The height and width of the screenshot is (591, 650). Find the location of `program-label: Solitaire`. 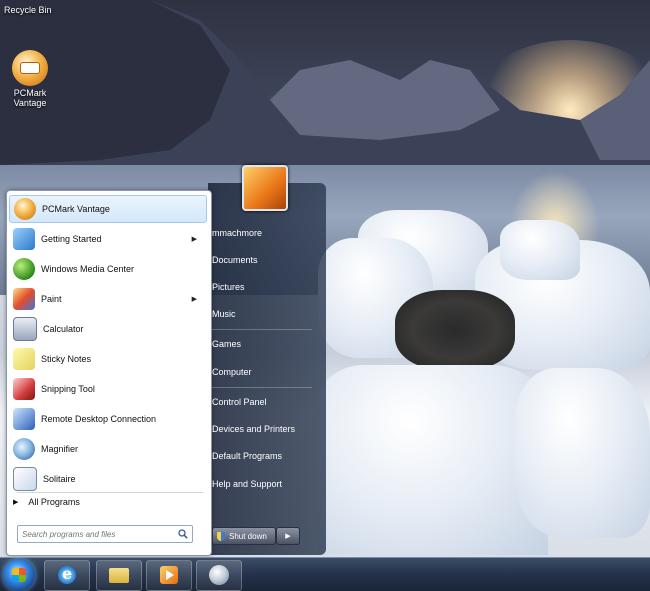

program-label: Solitaire is located at coordinates (59, 479).